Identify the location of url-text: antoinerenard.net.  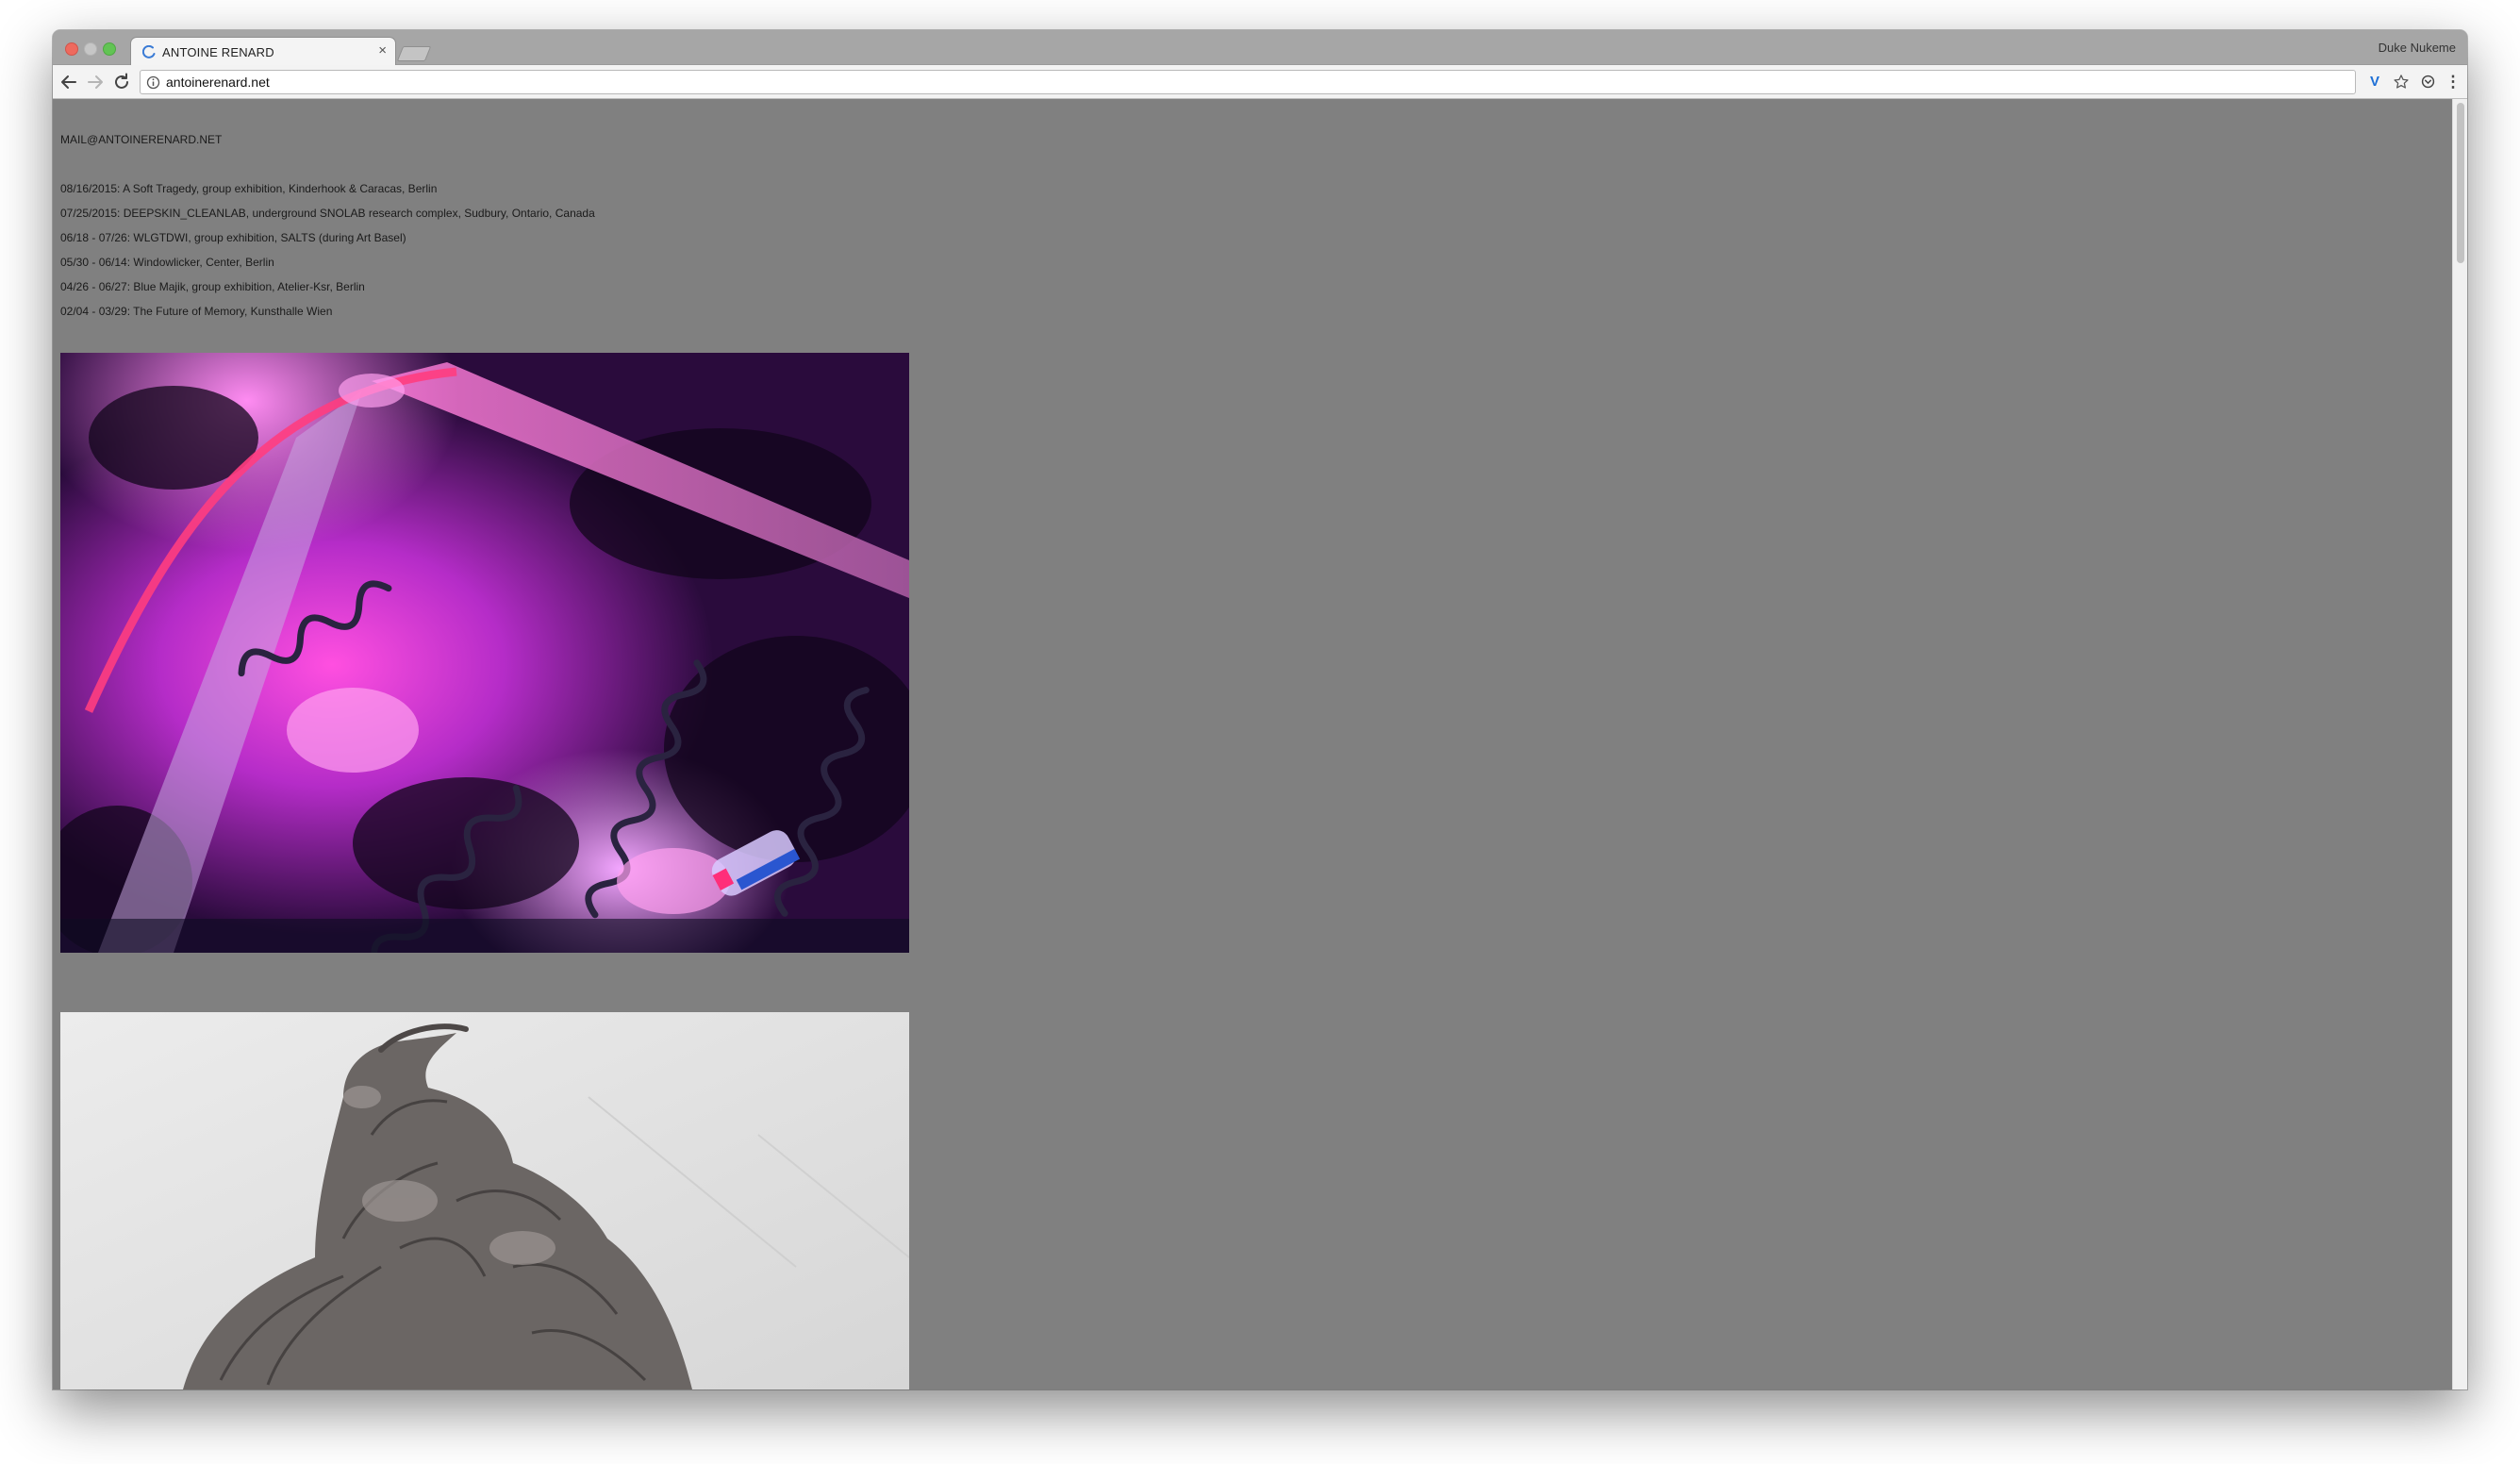
(218, 82).